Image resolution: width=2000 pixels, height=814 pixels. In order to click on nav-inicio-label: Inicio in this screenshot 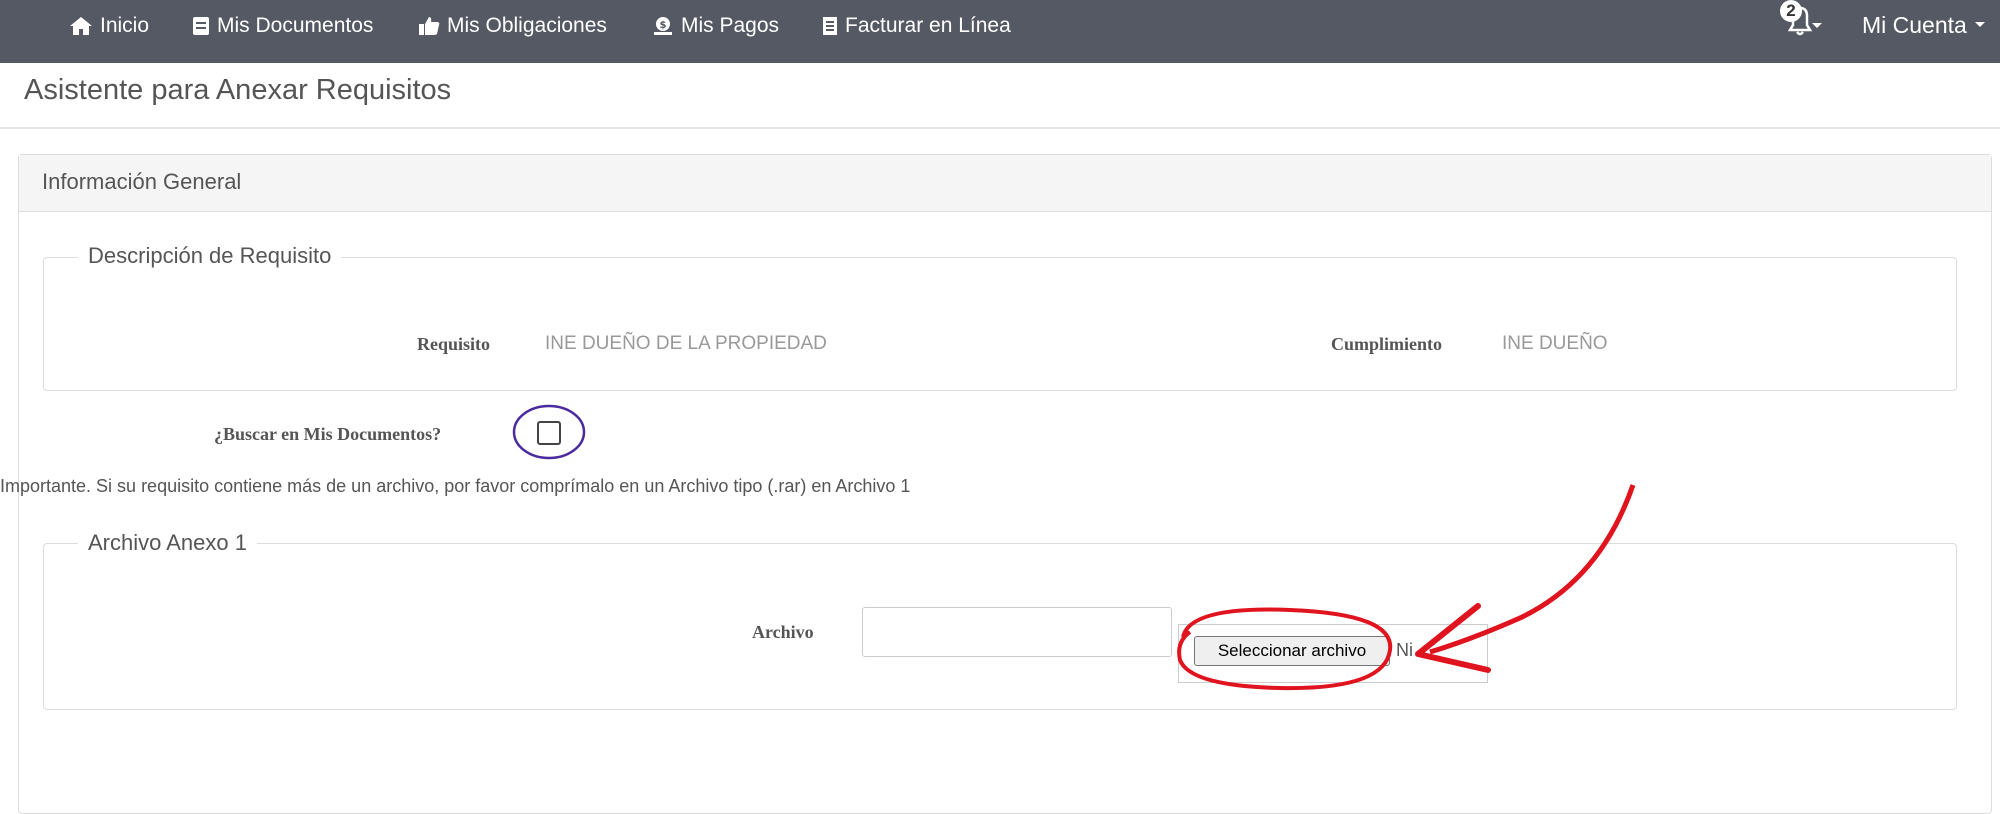, I will do `click(125, 25)`.